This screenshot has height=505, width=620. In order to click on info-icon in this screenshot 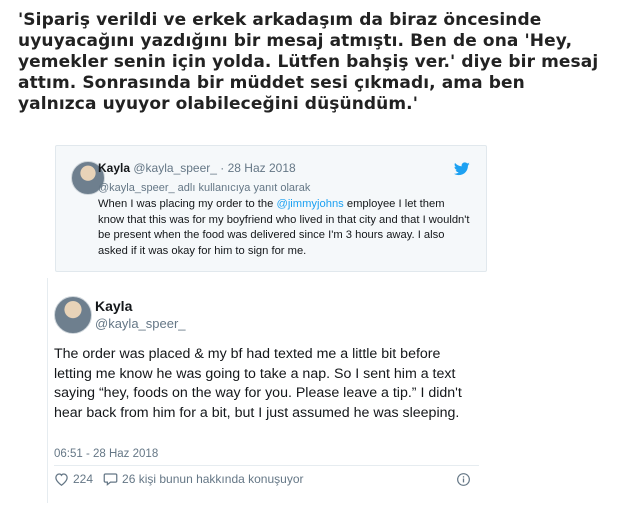, I will do `click(463, 479)`.